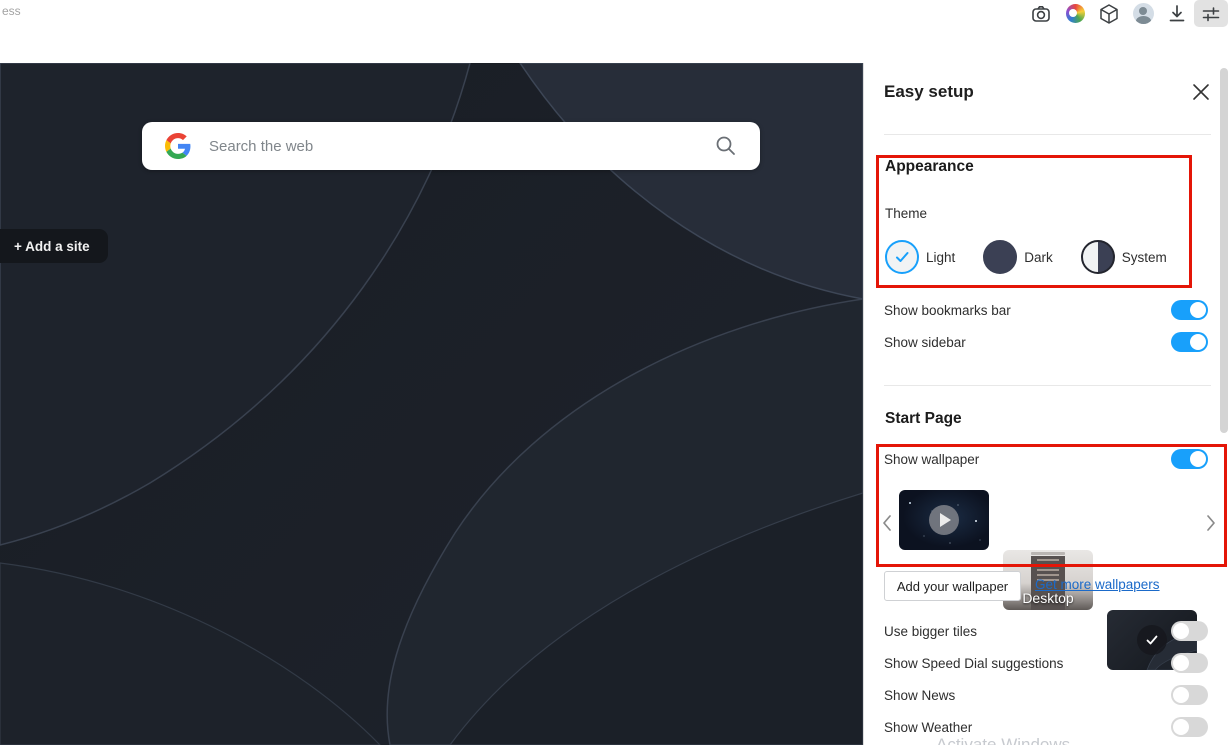 The width and height of the screenshot is (1231, 745). I want to click on pinboard-button, so click(1075, 13).